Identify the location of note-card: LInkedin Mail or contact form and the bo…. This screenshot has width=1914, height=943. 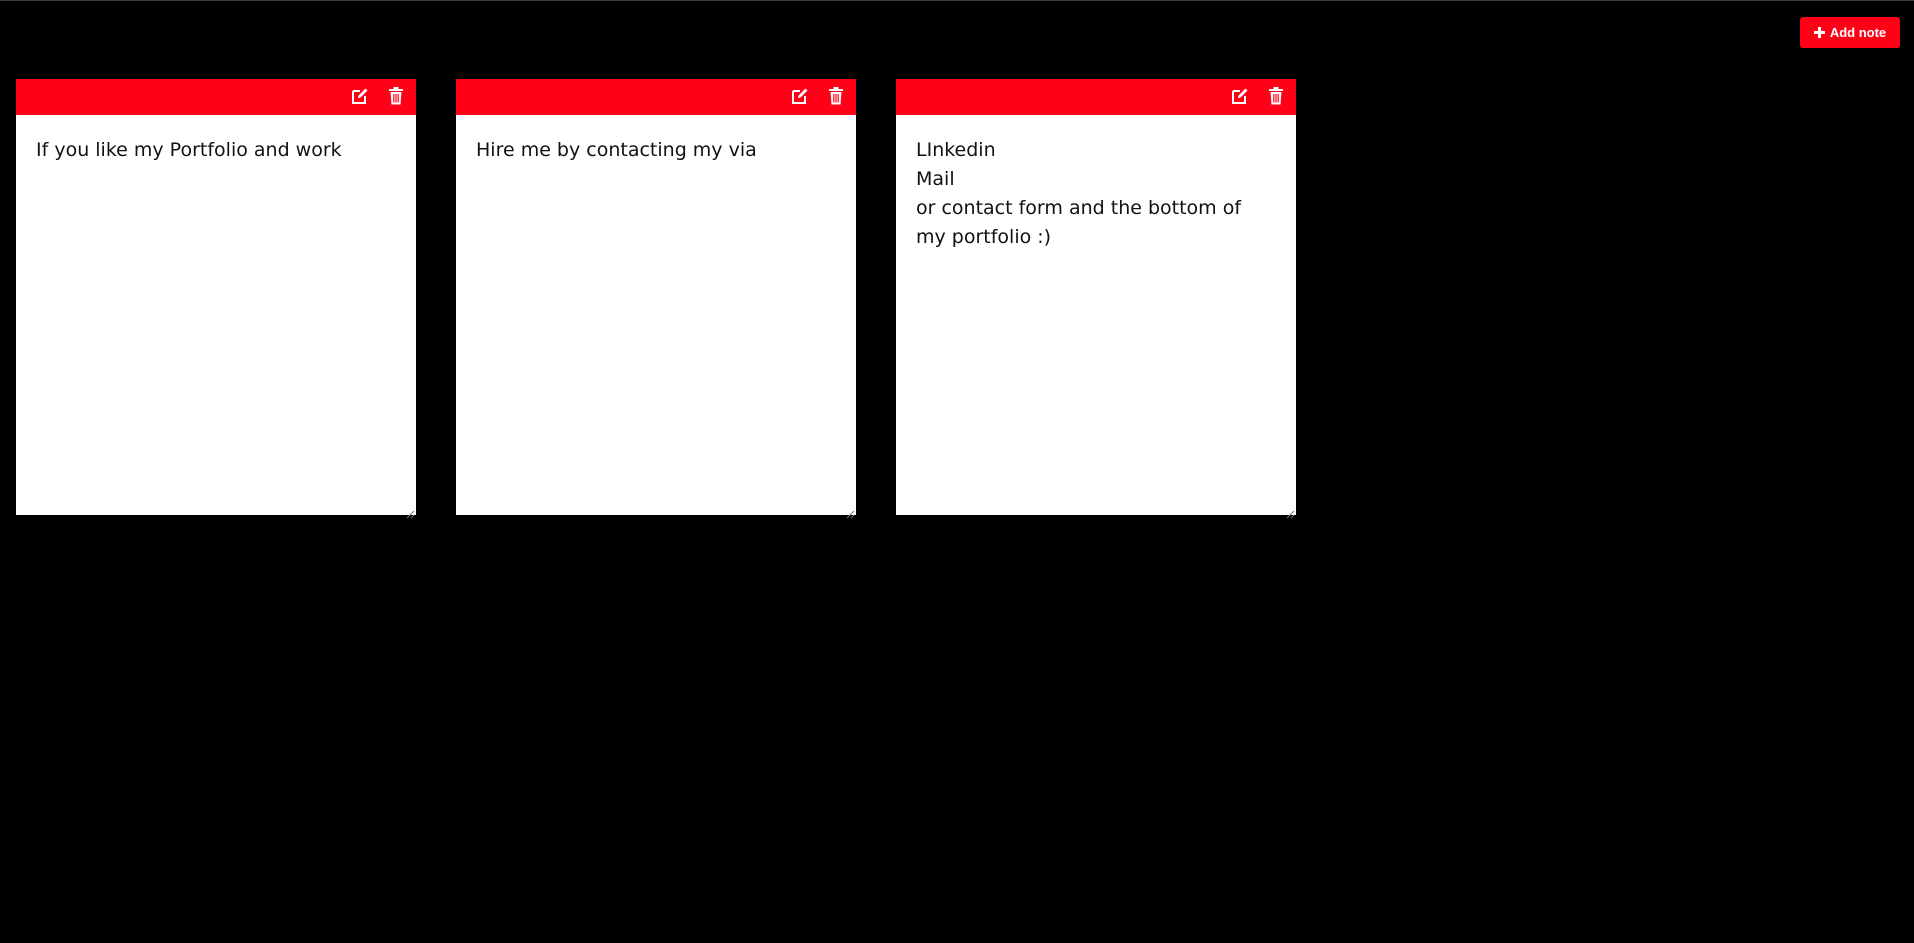
(1096, 299).